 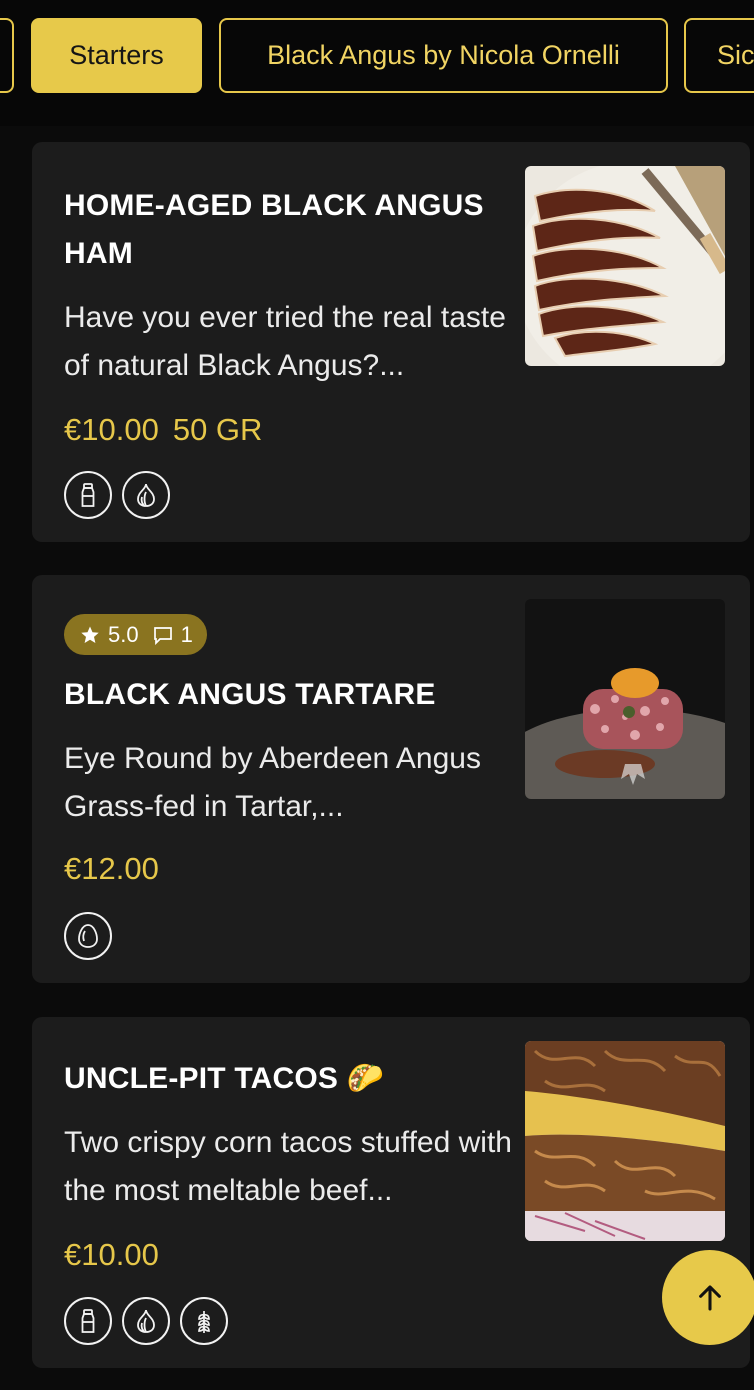 What do you see at coordinates (625, 266) in the screenshot?
I see `item-photo-ham` at bounding box center [625, 266].